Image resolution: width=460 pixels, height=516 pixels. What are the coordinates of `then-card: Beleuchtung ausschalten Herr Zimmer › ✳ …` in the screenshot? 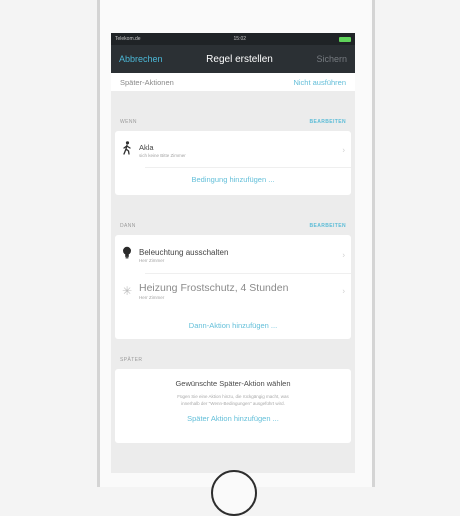 It's located at (233, 287).